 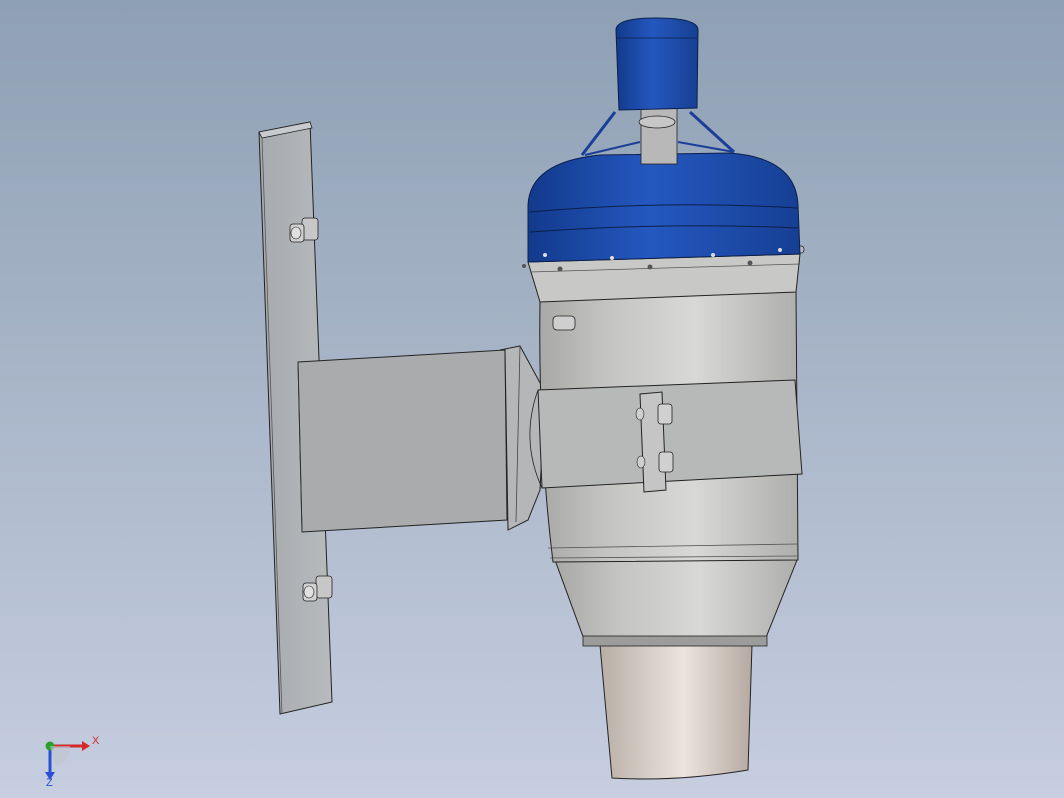 What do you see at coordinates (72, 761) in the screenshot?
I see `coordinate-triad: X Y Z` at bounding box center [72, 761].